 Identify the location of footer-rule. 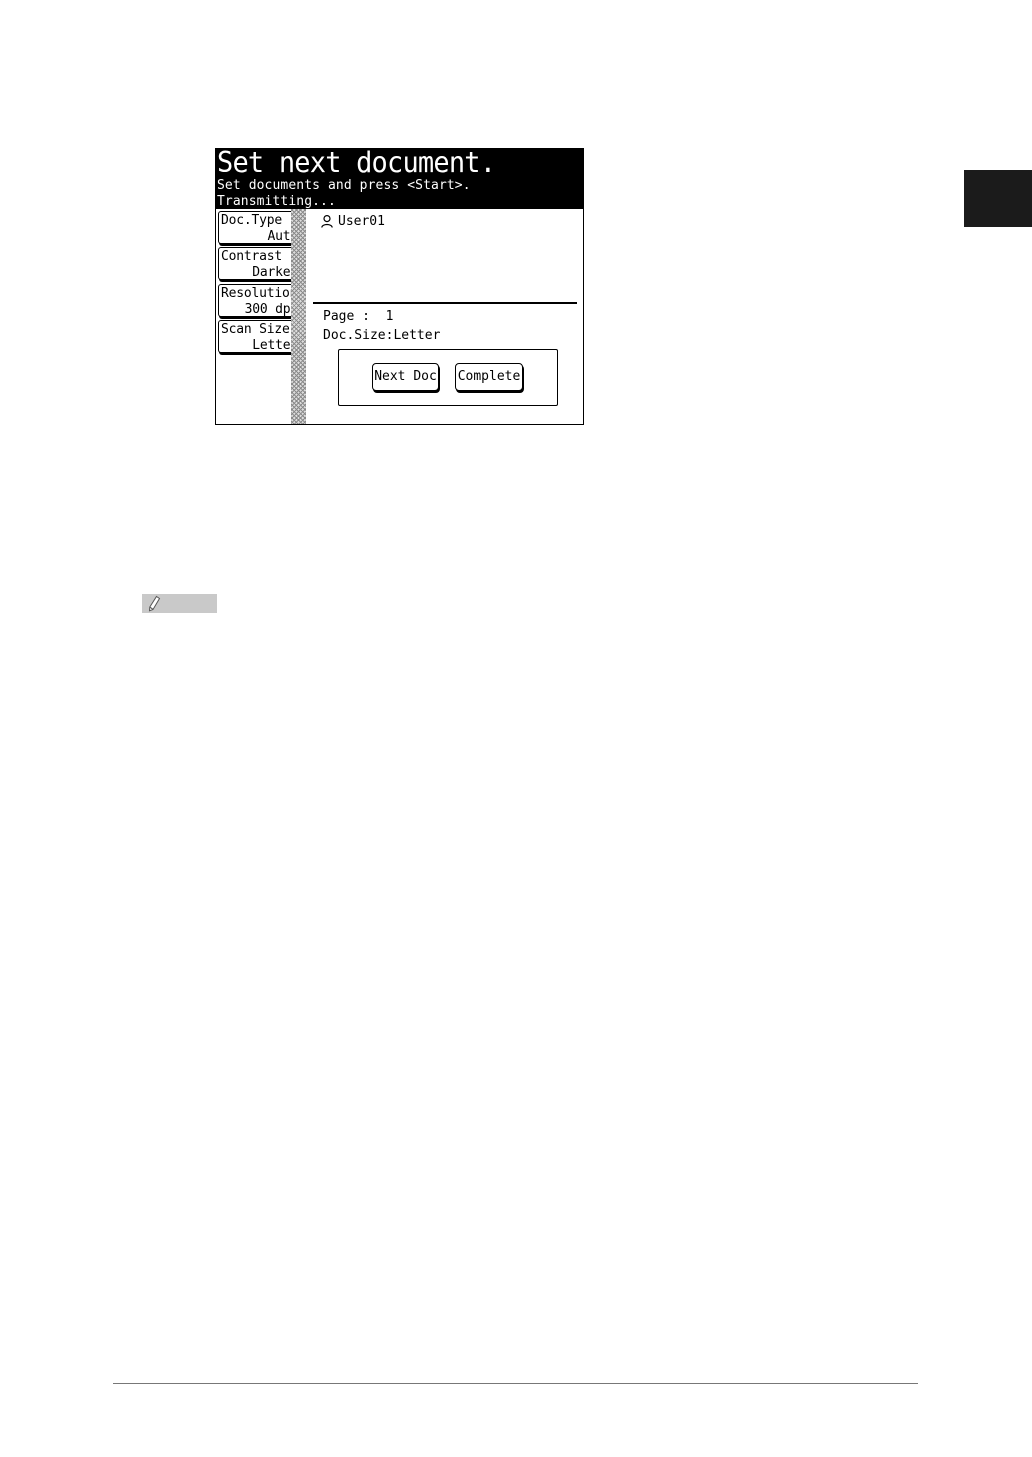
(515, 1383).